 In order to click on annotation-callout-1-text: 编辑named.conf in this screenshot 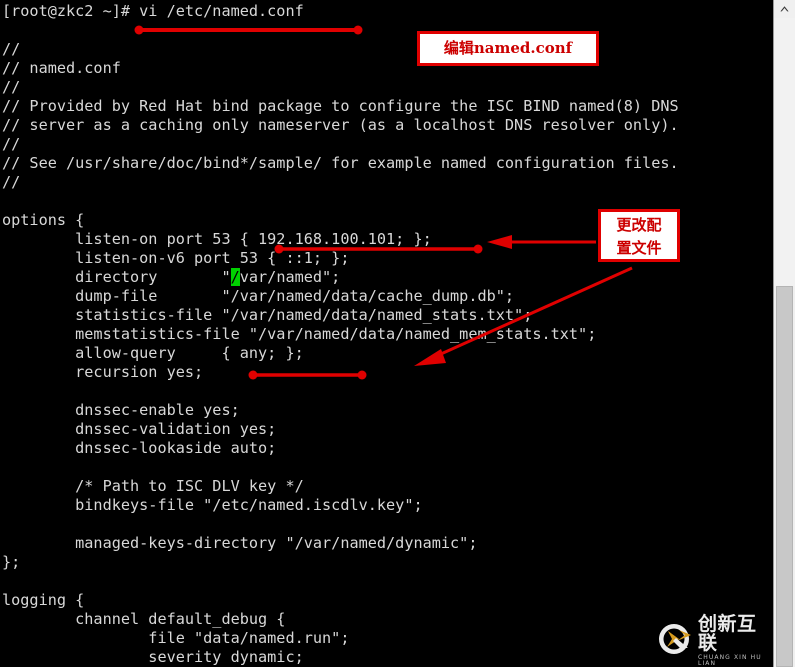, I will do `click(508, 48)`.